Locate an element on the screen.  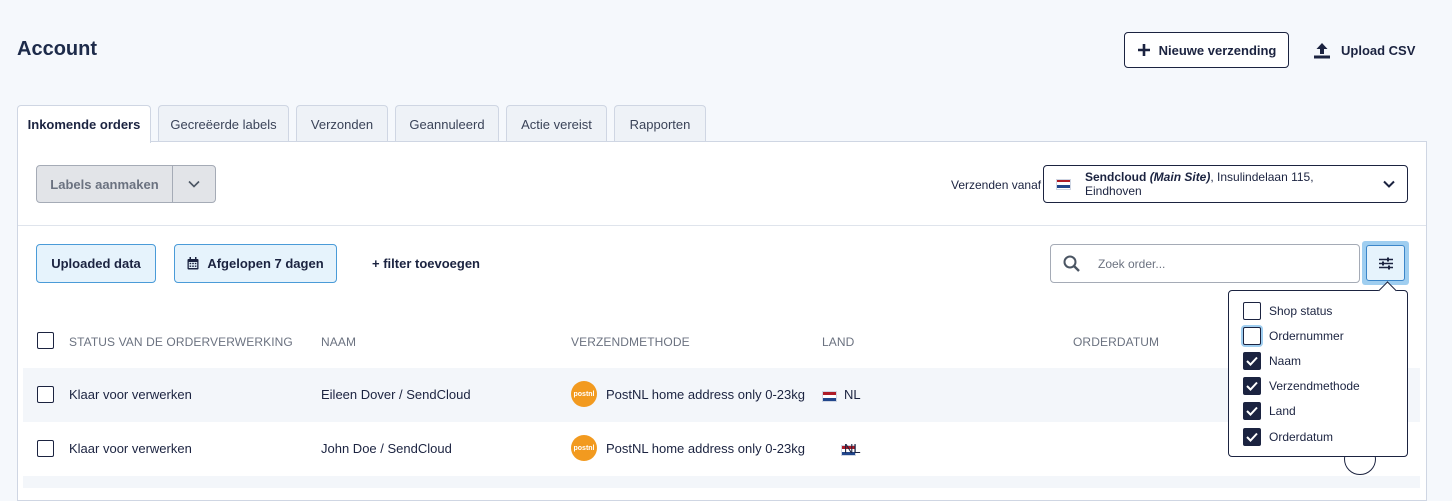
create-labels-button: Labels aanmaken is located at coordinates (105, 184).